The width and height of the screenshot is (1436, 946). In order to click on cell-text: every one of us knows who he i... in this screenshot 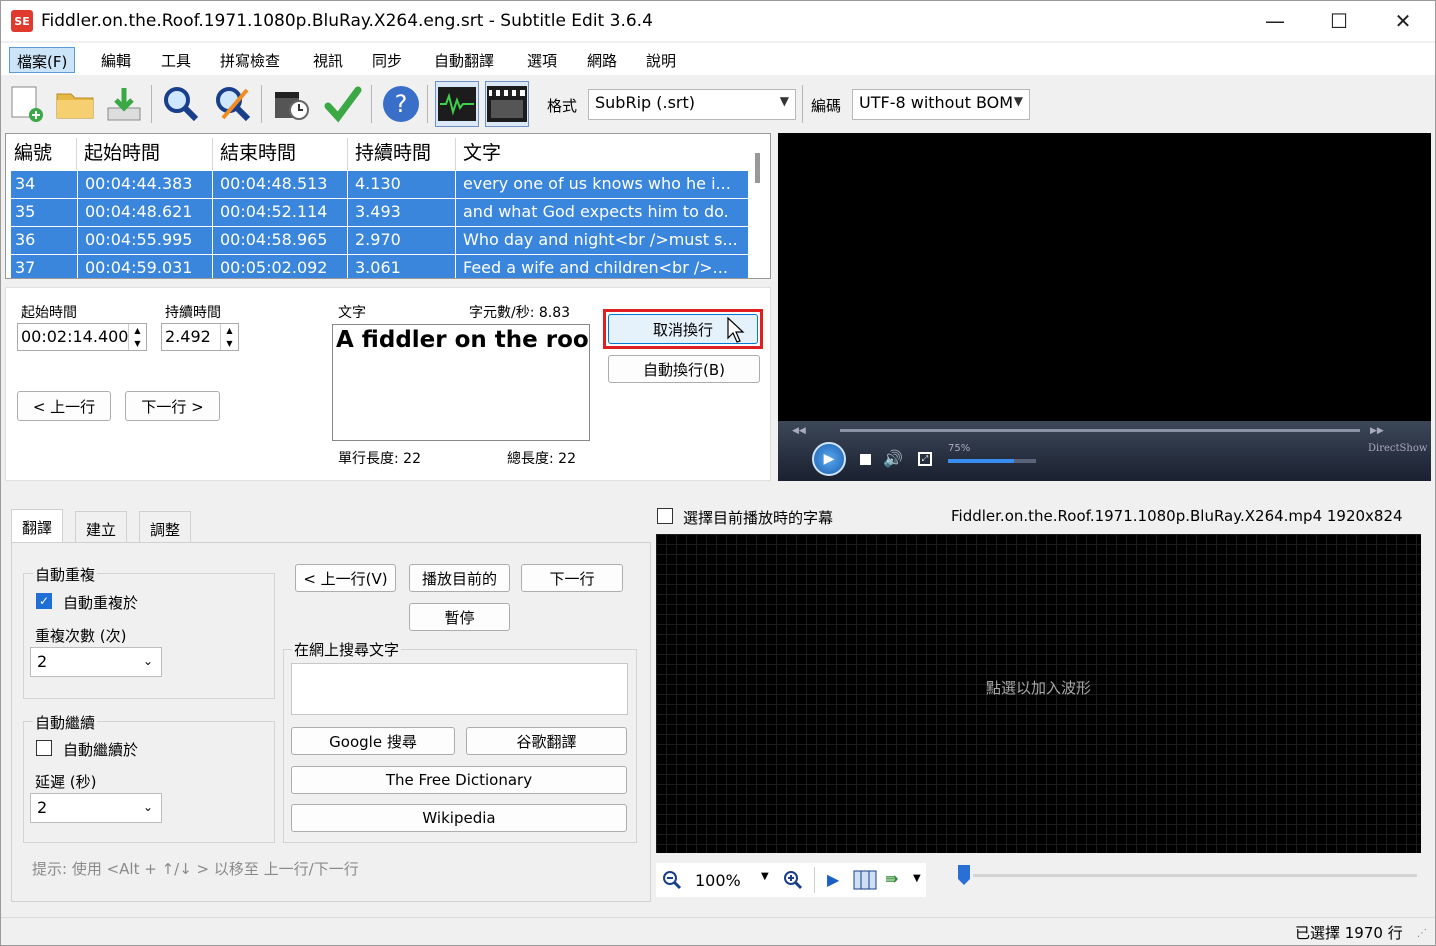, I will do `click(597, 183)`.